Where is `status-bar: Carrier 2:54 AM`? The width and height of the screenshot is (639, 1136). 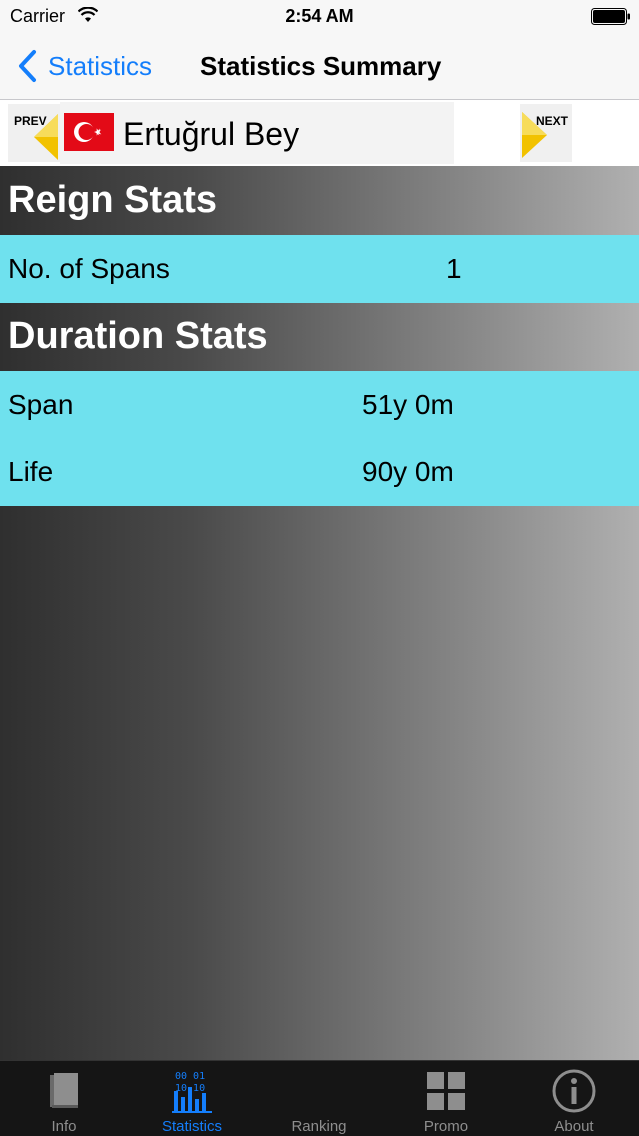 status-bar: Carrier 2:54 AM is located at coordinates (319, 17).